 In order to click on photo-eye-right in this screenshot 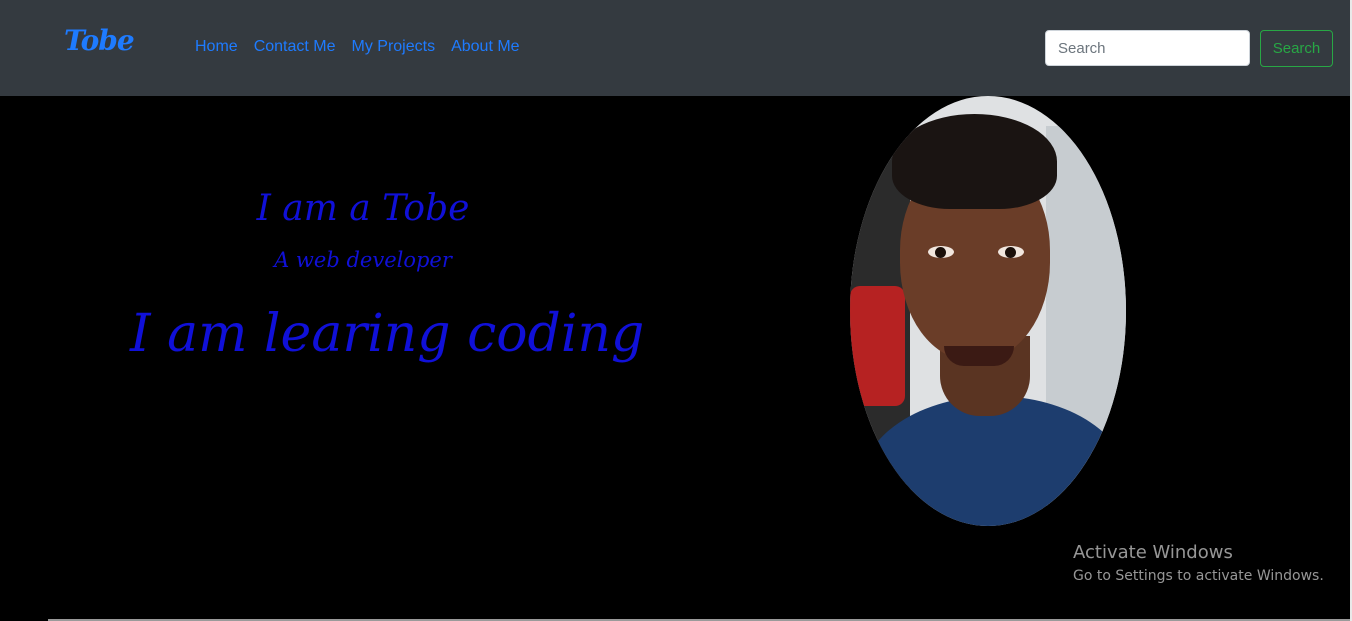, I will do `click(1011, 252)`.